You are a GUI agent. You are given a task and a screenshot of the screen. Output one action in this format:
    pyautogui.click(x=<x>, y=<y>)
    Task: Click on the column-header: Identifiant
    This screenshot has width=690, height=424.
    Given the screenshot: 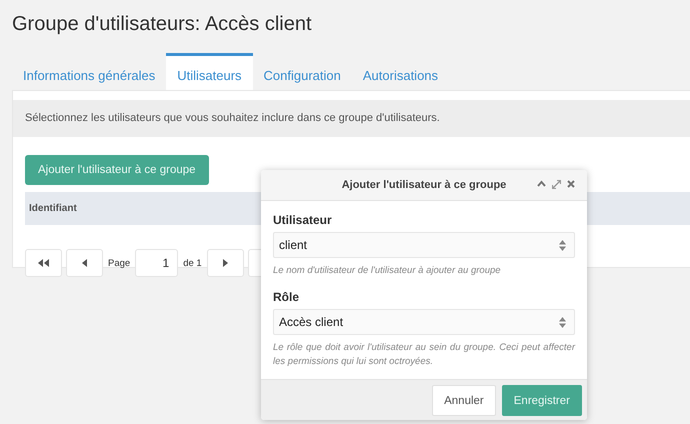 What is the action you would take?
    pyautogui.click(x=53, y=208)
    